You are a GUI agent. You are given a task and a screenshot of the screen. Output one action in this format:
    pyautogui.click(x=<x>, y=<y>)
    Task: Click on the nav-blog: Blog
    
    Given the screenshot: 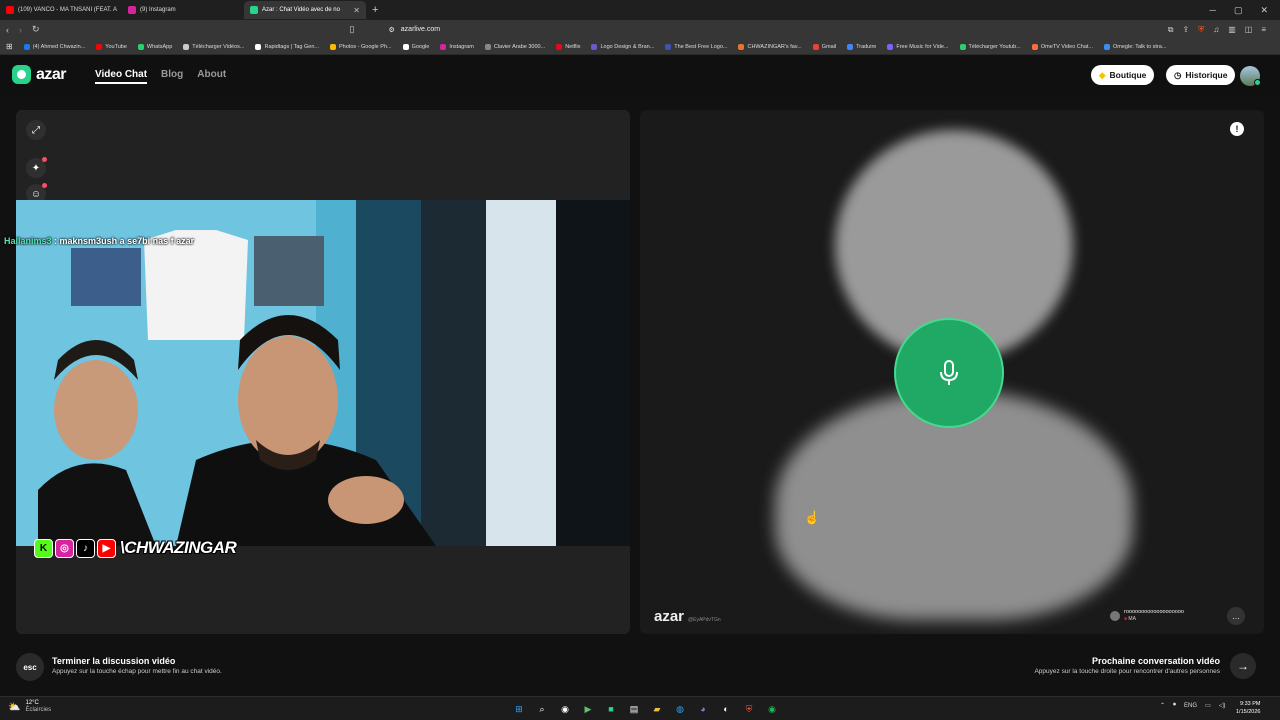 What is the action you would take?
    pyautogui.click(x=172, y=76)
    